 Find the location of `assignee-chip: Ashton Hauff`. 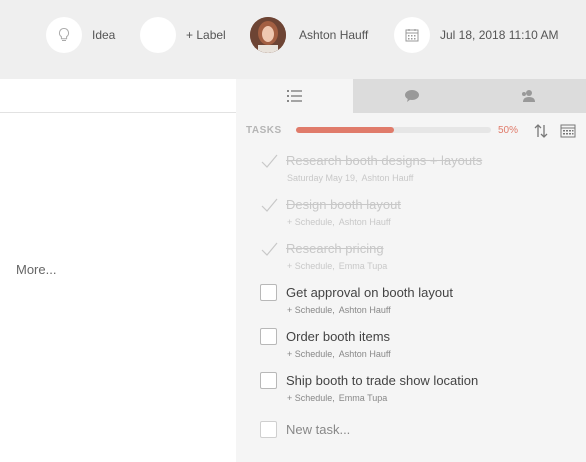

assignee-chip: Ashton Hauff is located at coordinates (309, 35).